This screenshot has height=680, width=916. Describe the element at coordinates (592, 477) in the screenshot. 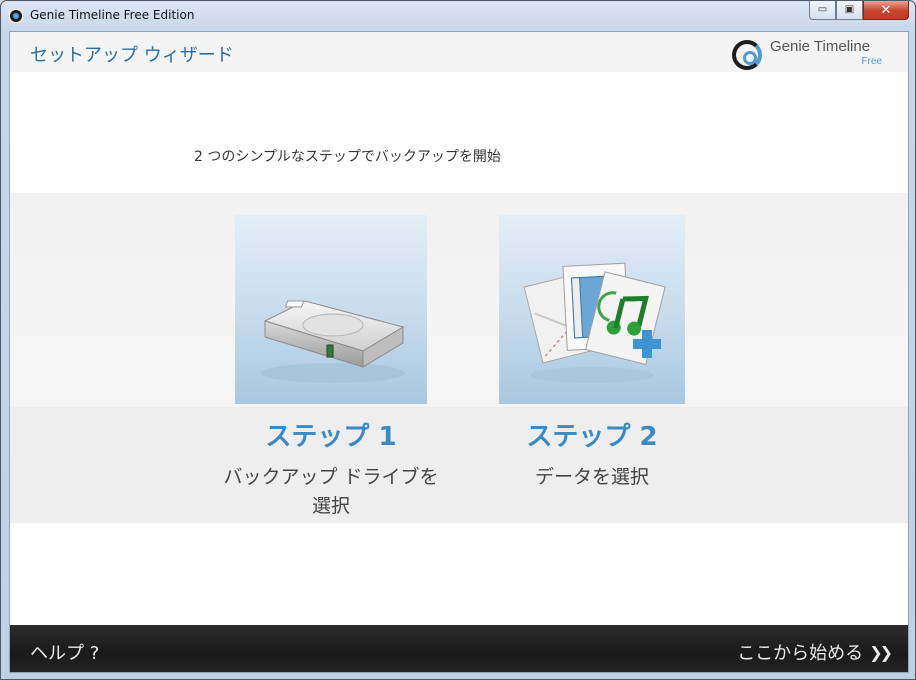

I see `step-2-description: データを選択` at that location.